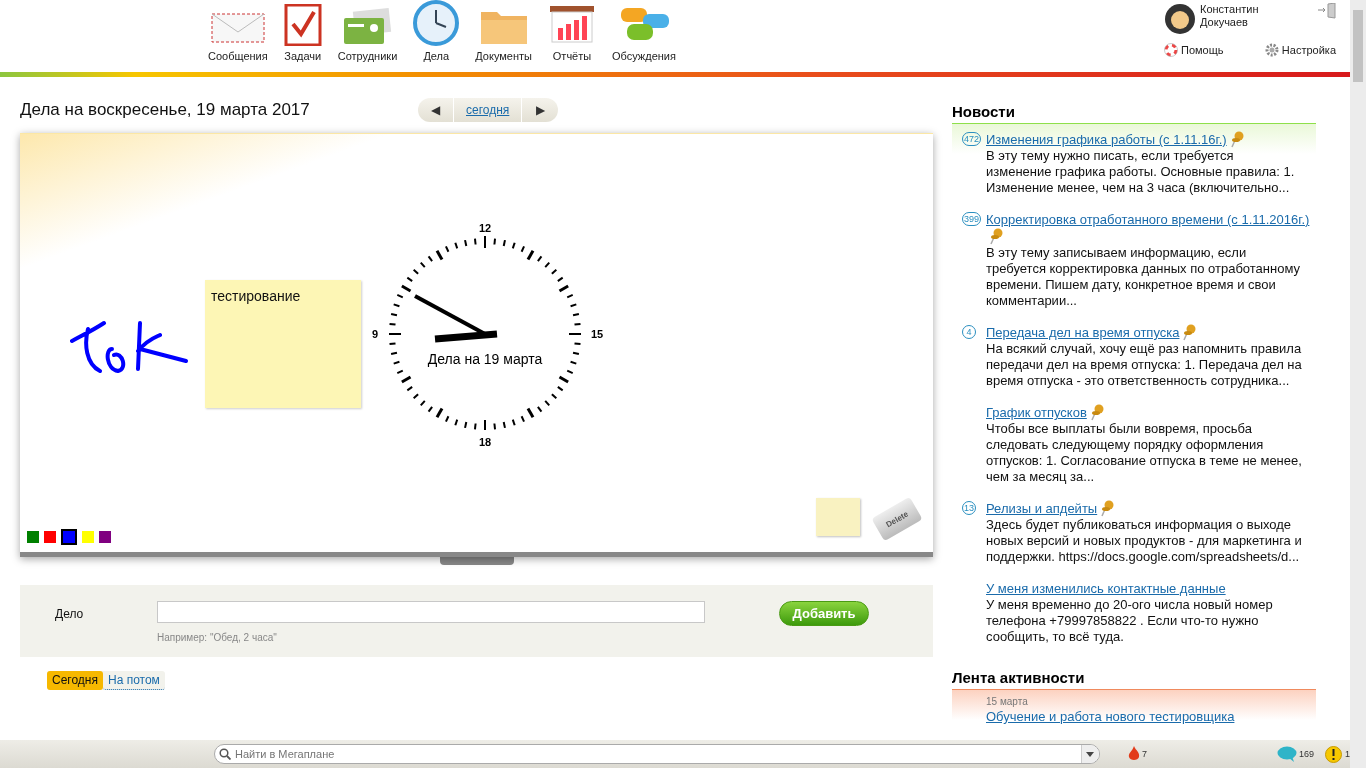 This screenshot has width=1366, height=768. What do you see at coordinates (644, 31) in the screenshot?
I see `nav-item: Обсуждения` at bounding box center [644, 31].